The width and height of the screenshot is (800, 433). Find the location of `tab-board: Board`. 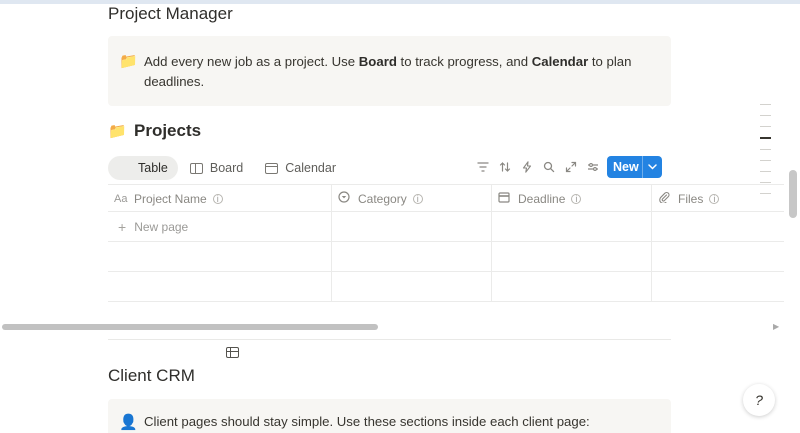

tab-board: Board is located at coordinates (216, 168).